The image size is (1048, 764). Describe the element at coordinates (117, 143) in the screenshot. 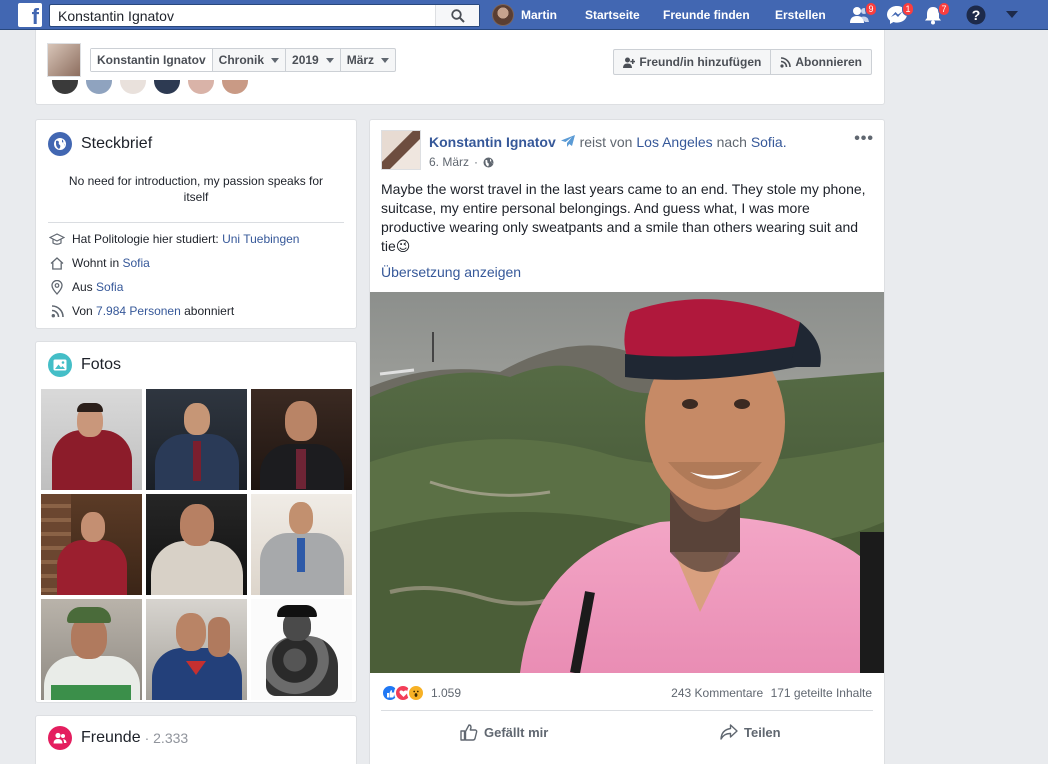

I see `intro-title: Steckbrief` at that location.